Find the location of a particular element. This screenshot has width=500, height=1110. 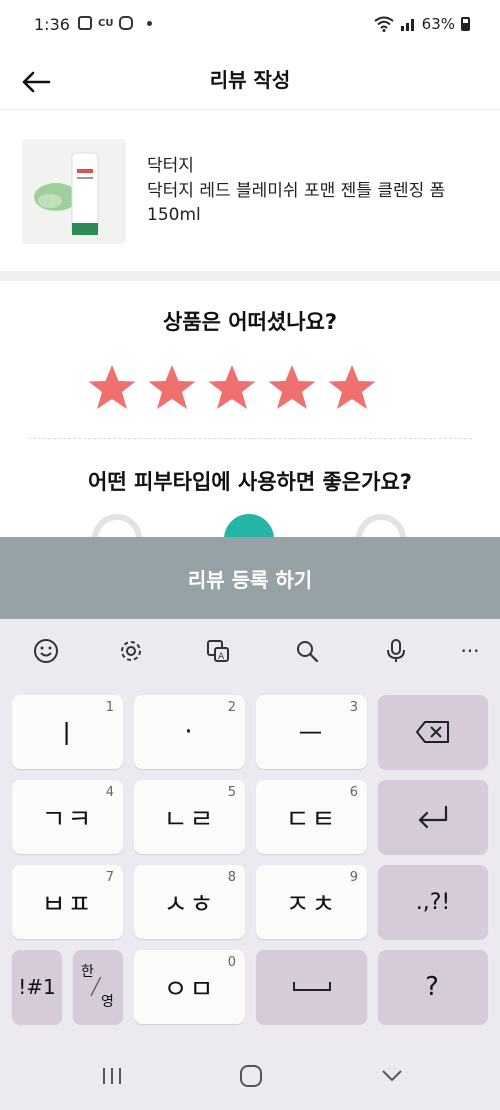

search-button is located at coordinates (307, 651).